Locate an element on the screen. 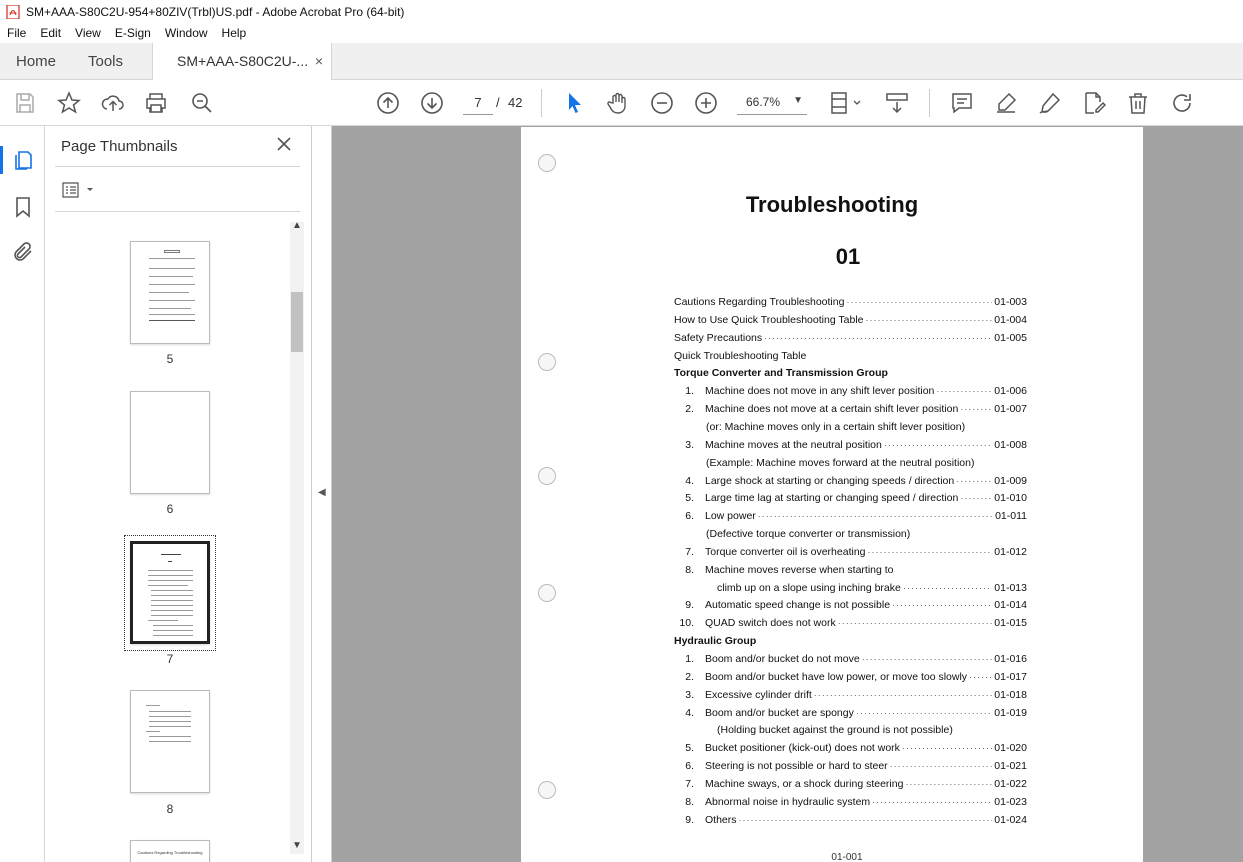 This screenshot has height=862, width=1243. tab-home: Home is located at coordinates (36, 61).